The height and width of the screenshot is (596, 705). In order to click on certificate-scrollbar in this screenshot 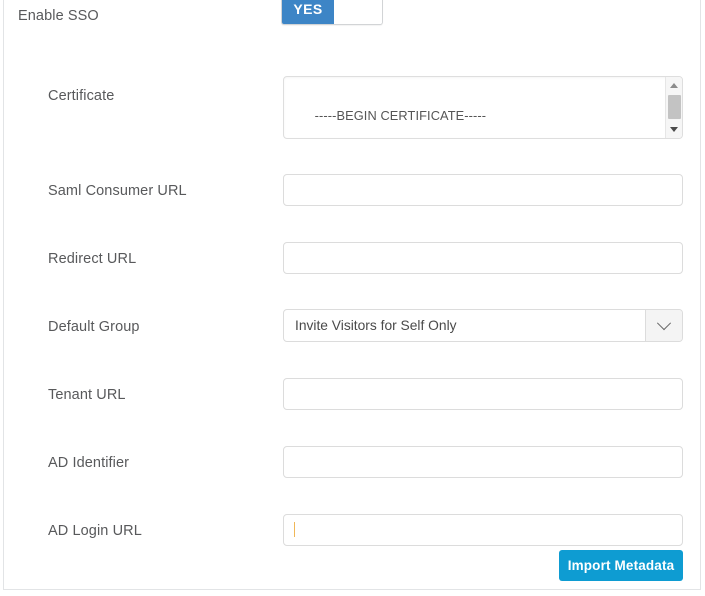, I will do `click(673, 107)`.